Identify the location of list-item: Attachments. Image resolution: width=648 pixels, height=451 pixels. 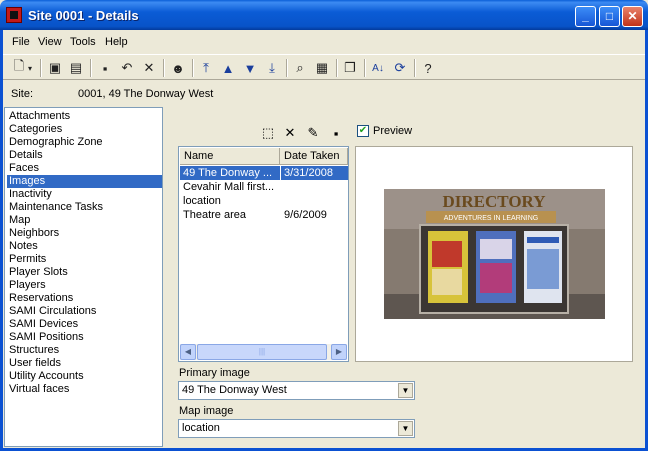
(84, 116).